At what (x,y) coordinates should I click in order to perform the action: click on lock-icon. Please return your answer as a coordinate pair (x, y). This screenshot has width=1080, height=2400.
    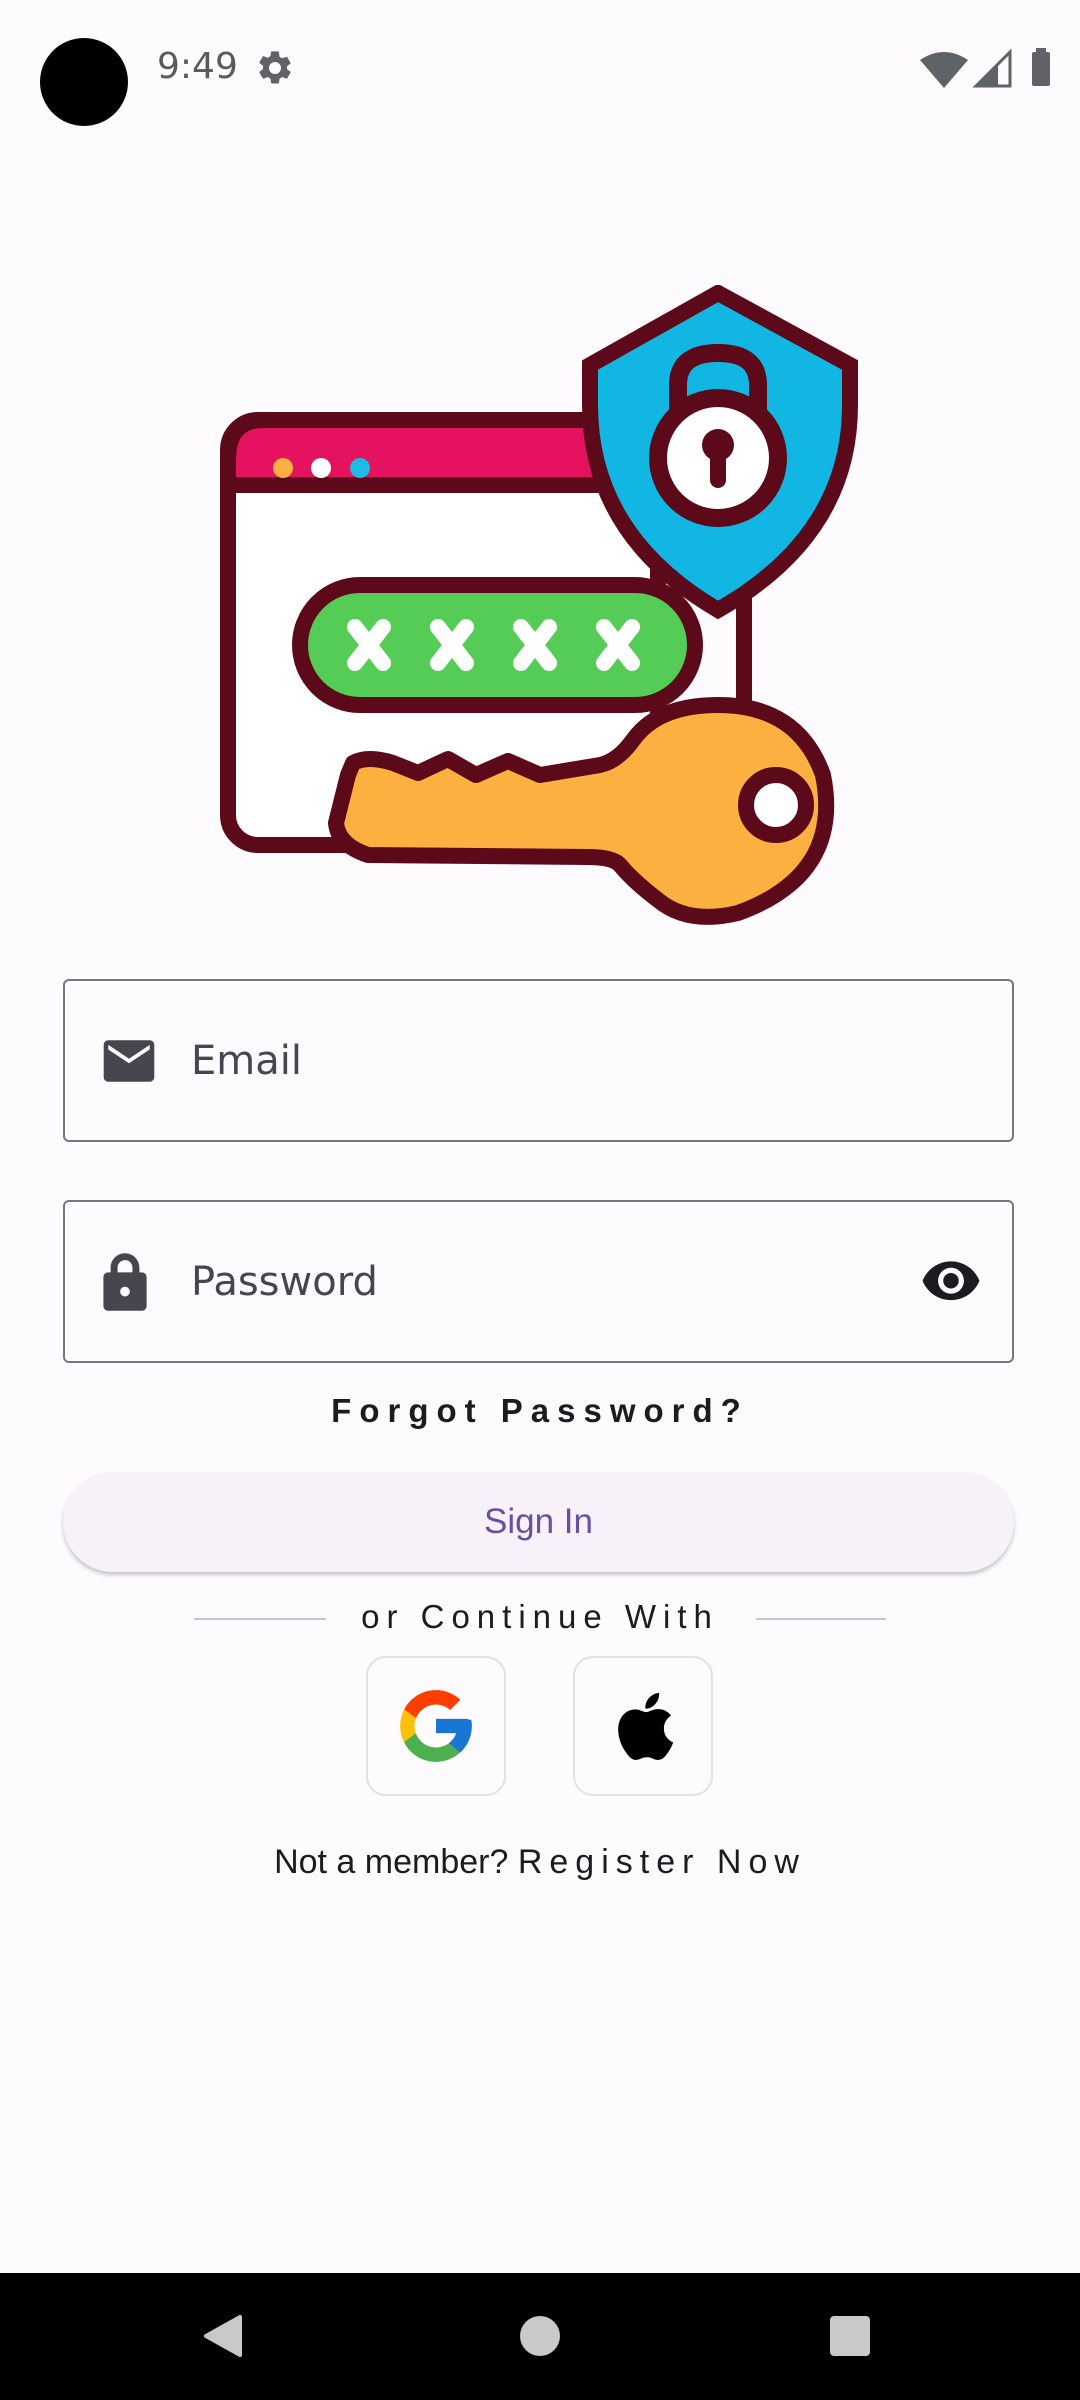
    Looking at the image, I should click on (125, 1281).